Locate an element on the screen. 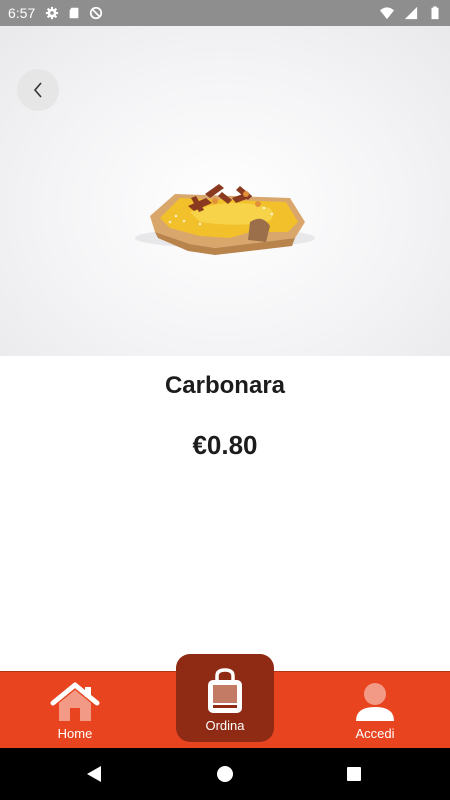  user-icon is located at coordinates (375, 702).